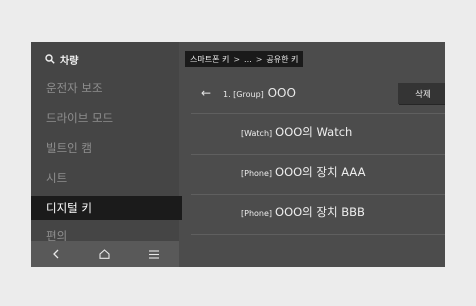  I want to click on back-arrow-icon: ←, so click(206, 93).